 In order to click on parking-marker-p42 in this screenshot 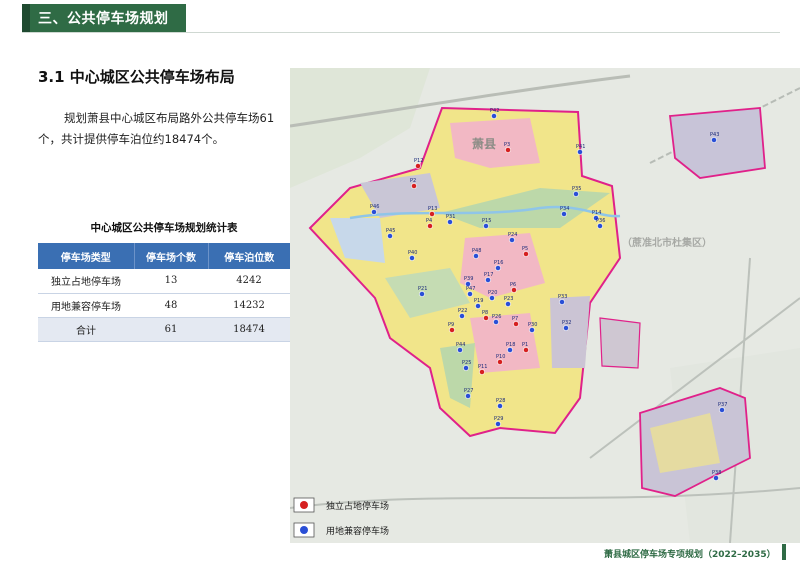, I will do `click(494, 116)`.